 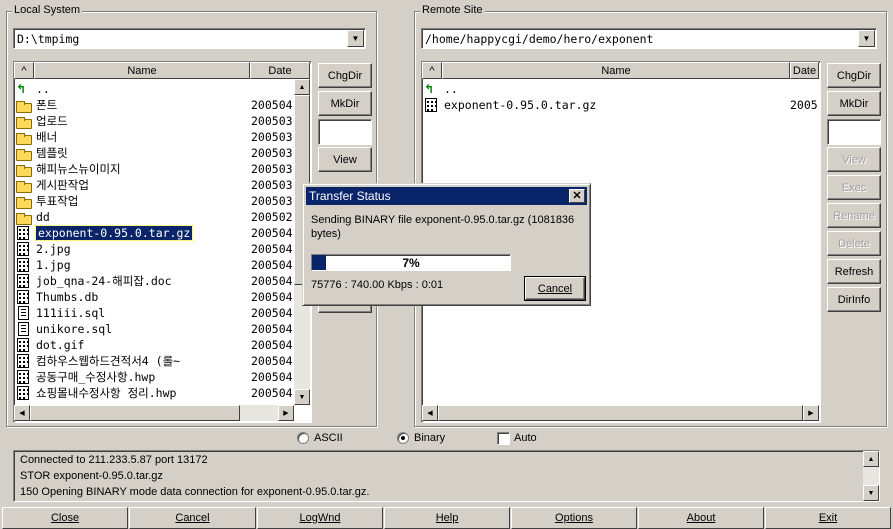 I want to click on file-name: job_qna-24-해피잡.doc, so click(x=104, y=281).